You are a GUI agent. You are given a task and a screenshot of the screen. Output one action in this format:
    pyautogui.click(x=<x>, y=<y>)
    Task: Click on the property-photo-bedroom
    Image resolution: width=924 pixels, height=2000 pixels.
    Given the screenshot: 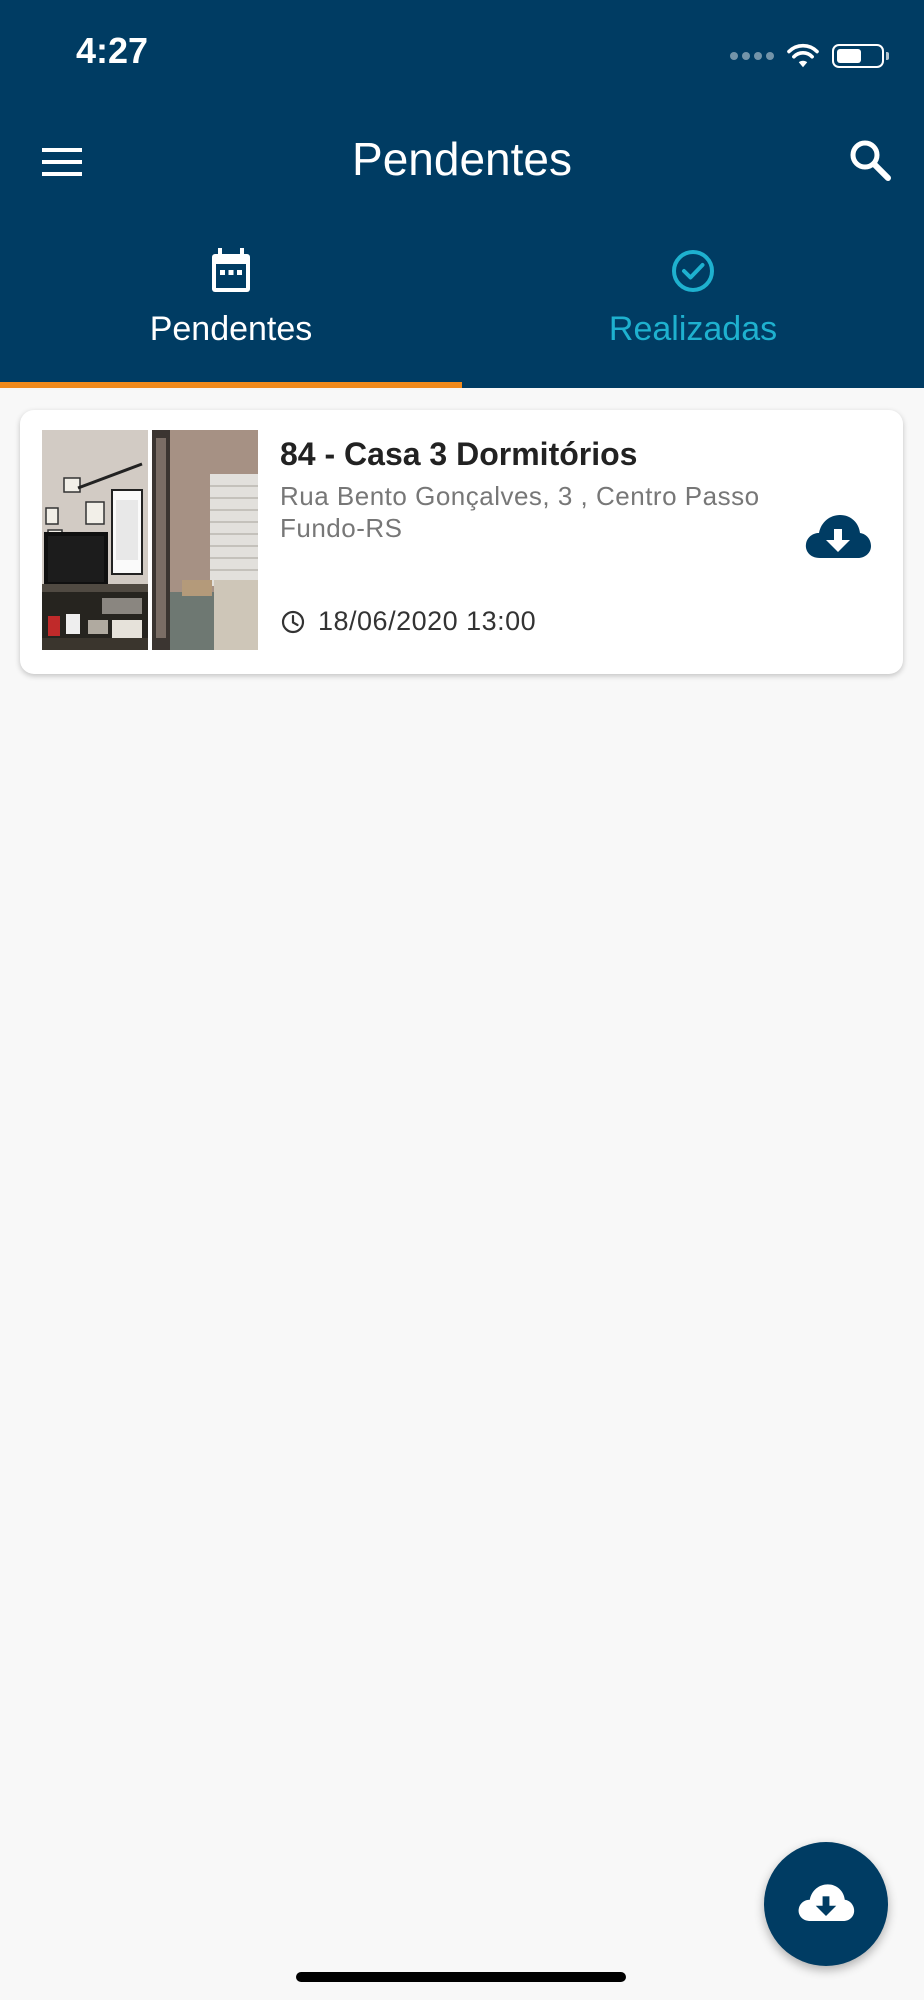 What is the action you would take?
    pyautogui.click(x=205, y=540)
    